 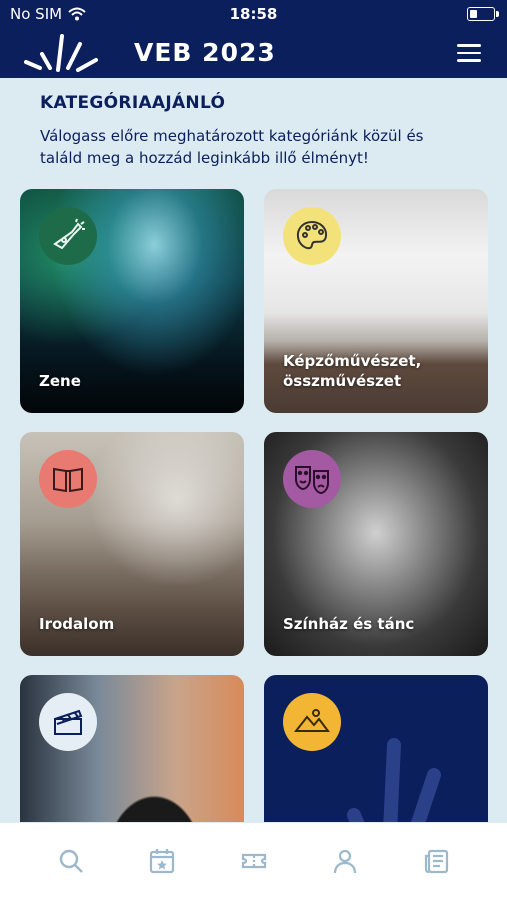 I want to click on status-time: 18:58, so click(x=253, y=14).